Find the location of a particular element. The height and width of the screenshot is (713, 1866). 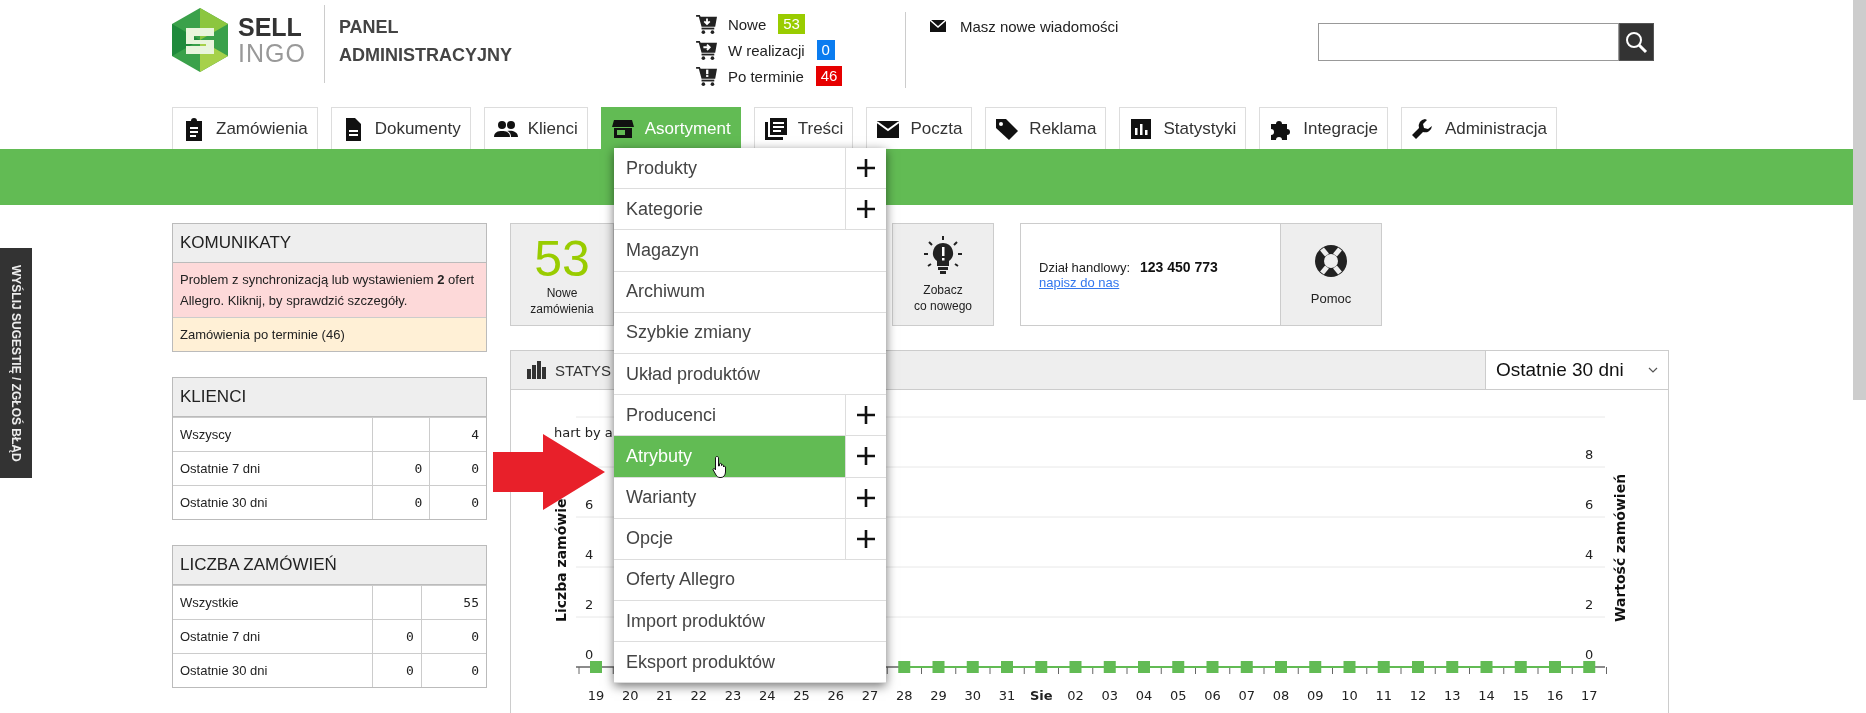

nav-tab: Dokumenty is located at coordinates (400, 128).